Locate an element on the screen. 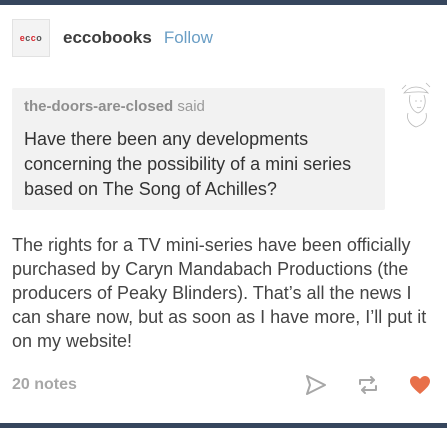 This screenshot has height=428, width=447. post-header: ecco eccobooks Follow is located at coordinates (112, 38).